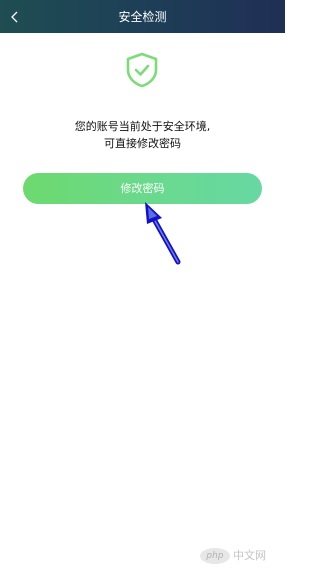 The image size is (320, 570). Describe the element at coordinates (215, 556) in the screenshot. I see `php-logo: php` at that location.